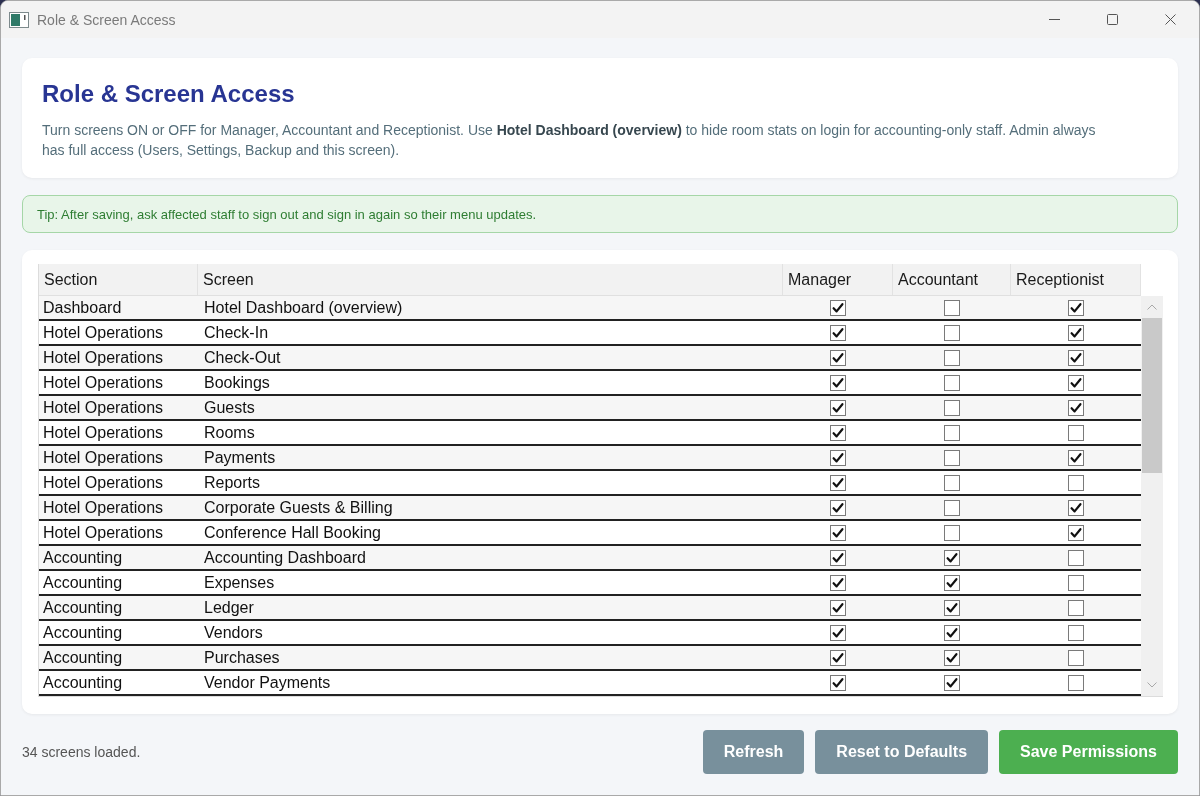 The height and width of the screenshot is (796, 1200). I want to click on table-cell-text: Rooms, so click(229, 432).